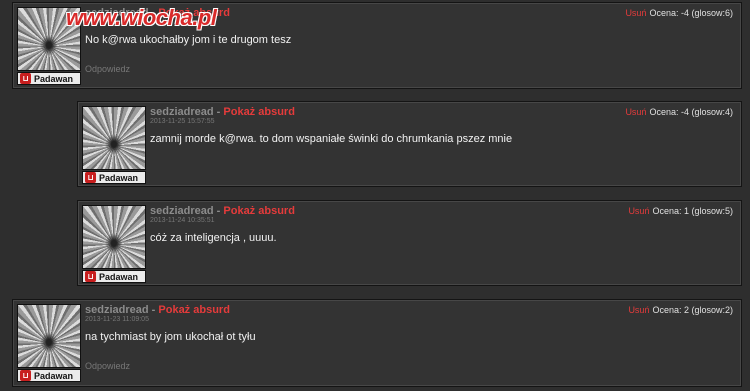 The width and height of the screenshot is (750, 391). What do you see at coordinates (691, 13) in the screenshot?
I see `rating-text: Ocena: -4 (glosow:6)` at bounding box center [691, 13].